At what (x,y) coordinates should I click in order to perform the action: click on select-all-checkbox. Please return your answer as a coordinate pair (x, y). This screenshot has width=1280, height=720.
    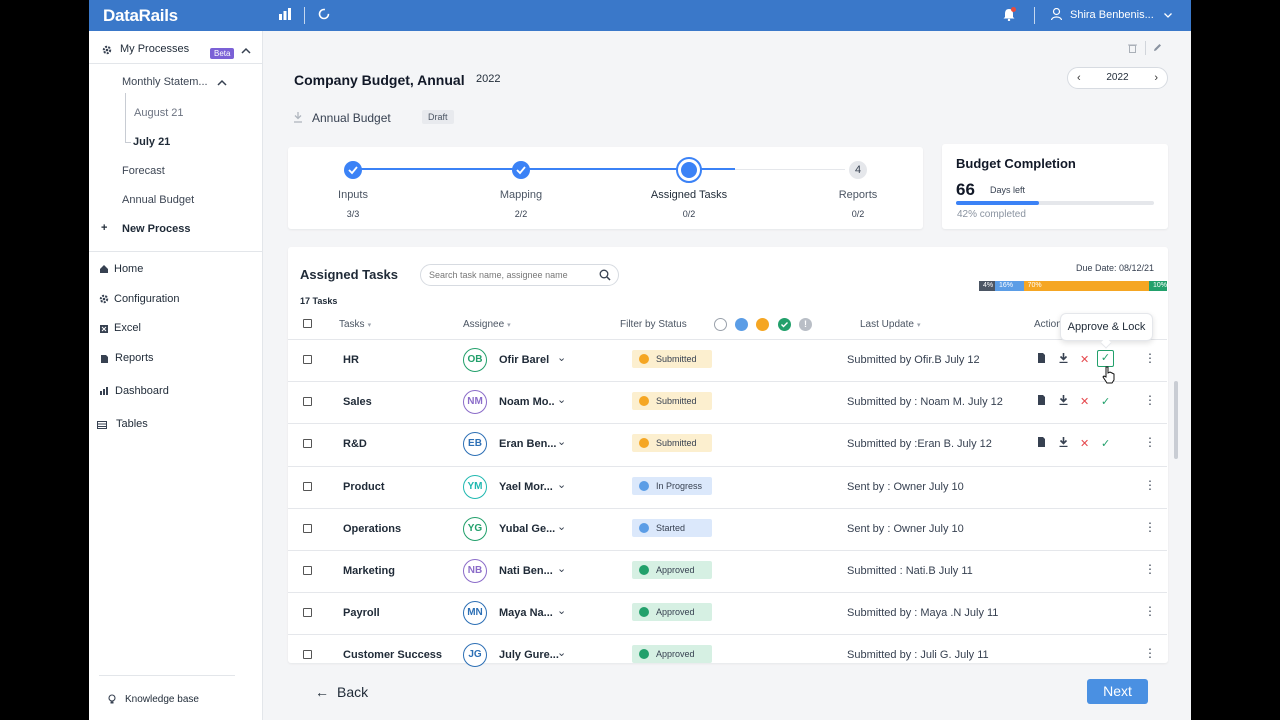
    Looking at the image, I should click on (307, 323).